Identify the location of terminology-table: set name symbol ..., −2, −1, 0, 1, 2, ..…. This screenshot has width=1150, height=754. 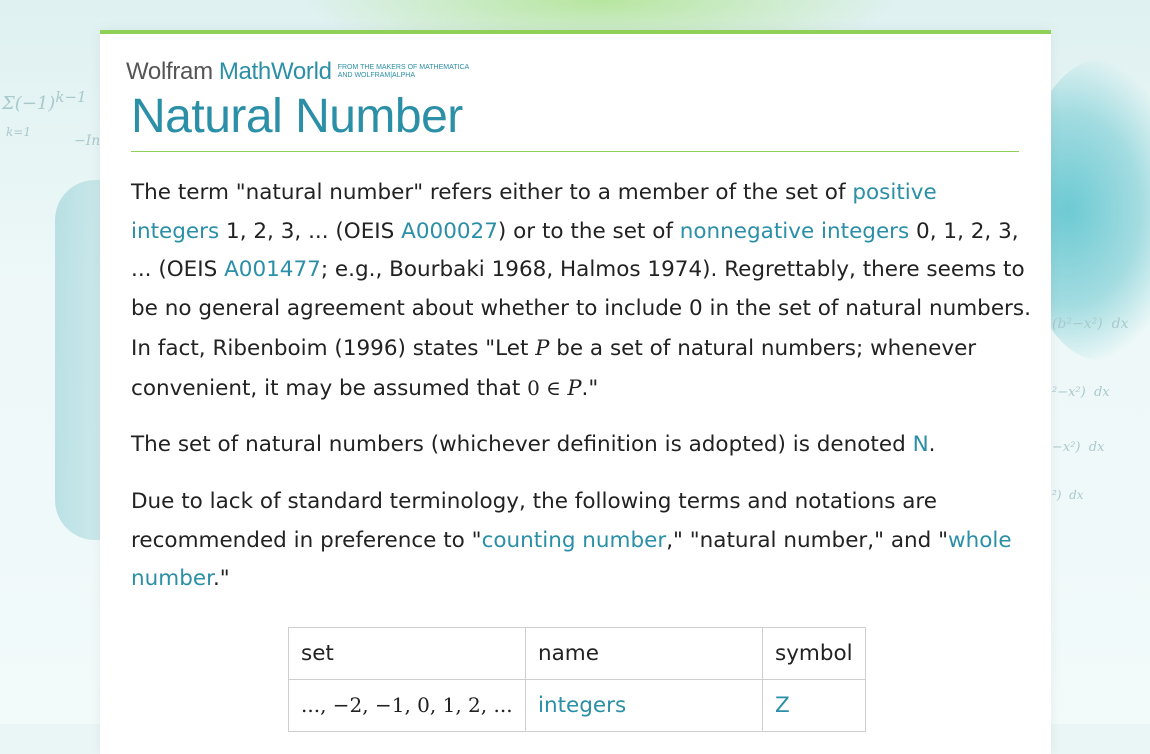
(577, 679).